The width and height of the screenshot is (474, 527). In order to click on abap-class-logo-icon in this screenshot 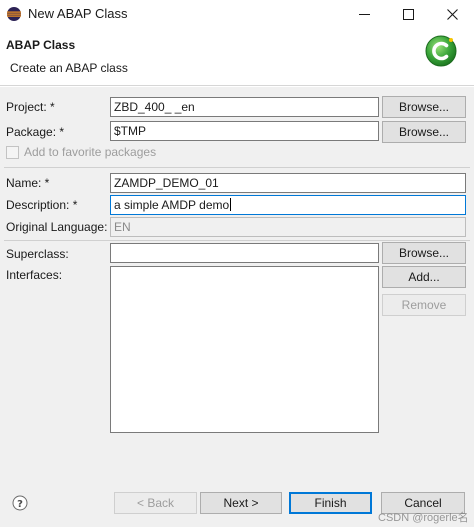, I will do `click(441, 51)`.